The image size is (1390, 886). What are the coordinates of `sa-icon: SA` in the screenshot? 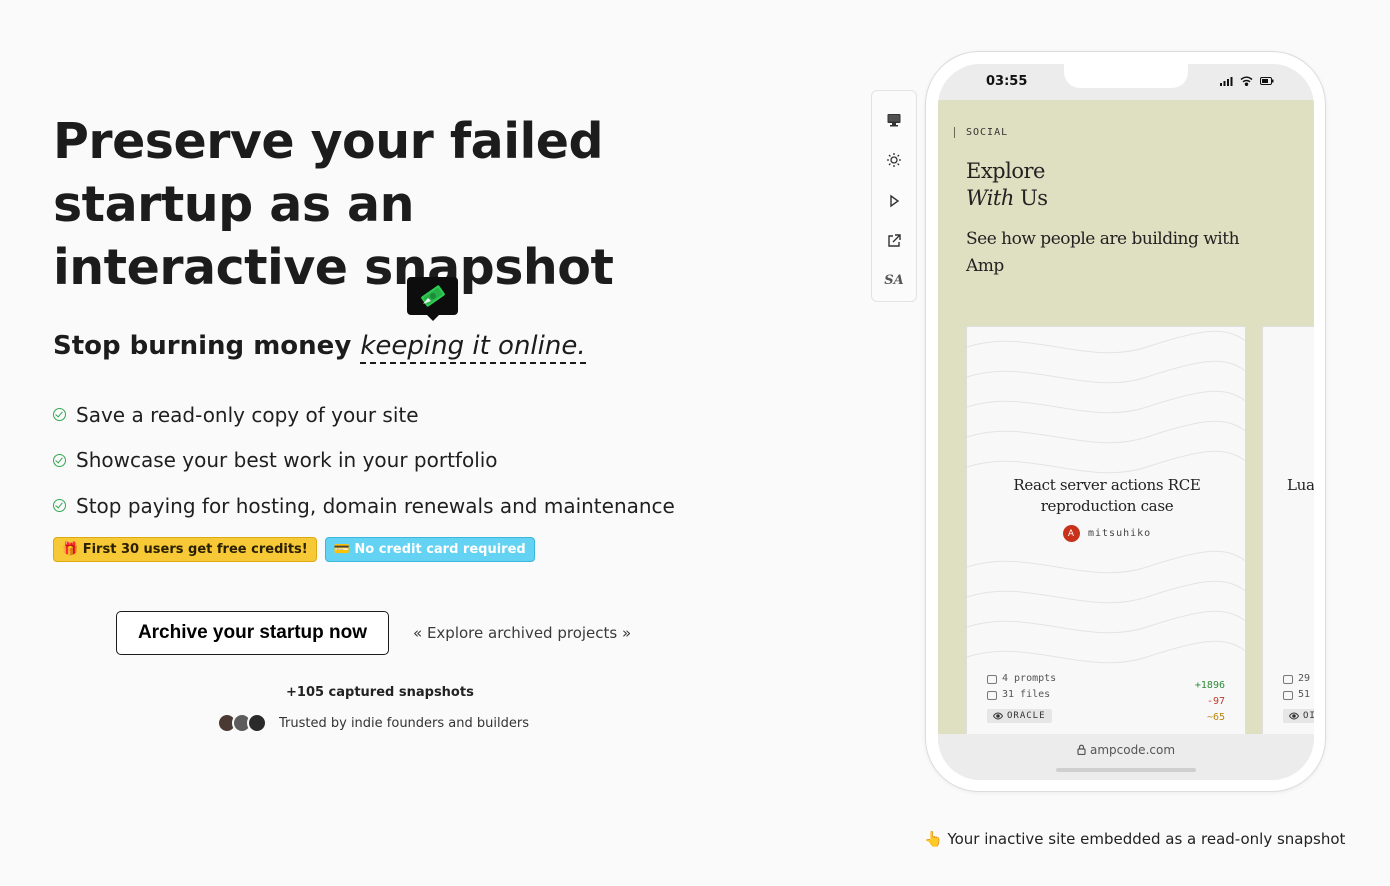 It's located at (894, 281).